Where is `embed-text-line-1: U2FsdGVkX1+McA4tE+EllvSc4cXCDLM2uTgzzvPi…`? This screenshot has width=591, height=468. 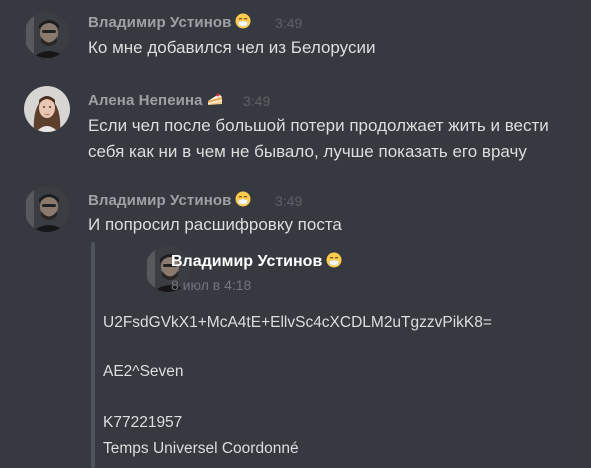
embed-text-line-1: U2FsdGVkX1+McA4tE+EllvSc4cXCDLM2uTgzzvPi… is located at coordinates (297, 322).